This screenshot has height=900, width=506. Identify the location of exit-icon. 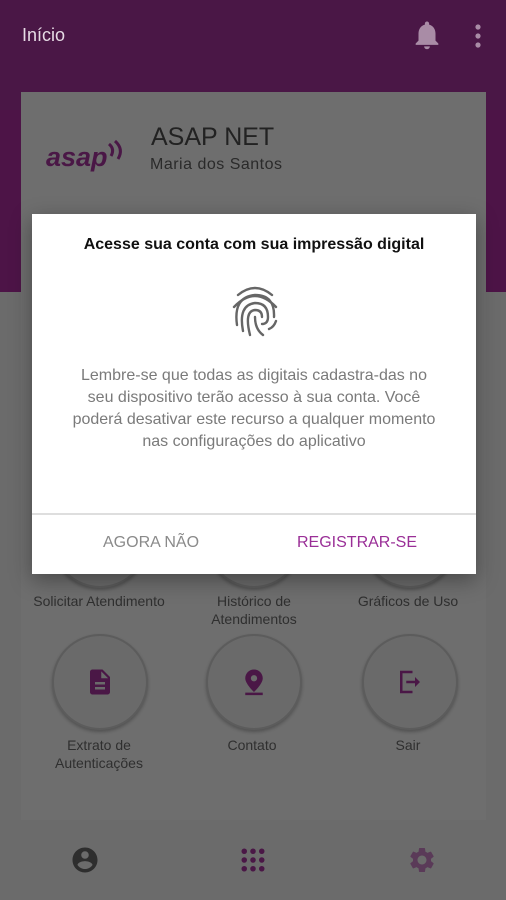
(410, 682).